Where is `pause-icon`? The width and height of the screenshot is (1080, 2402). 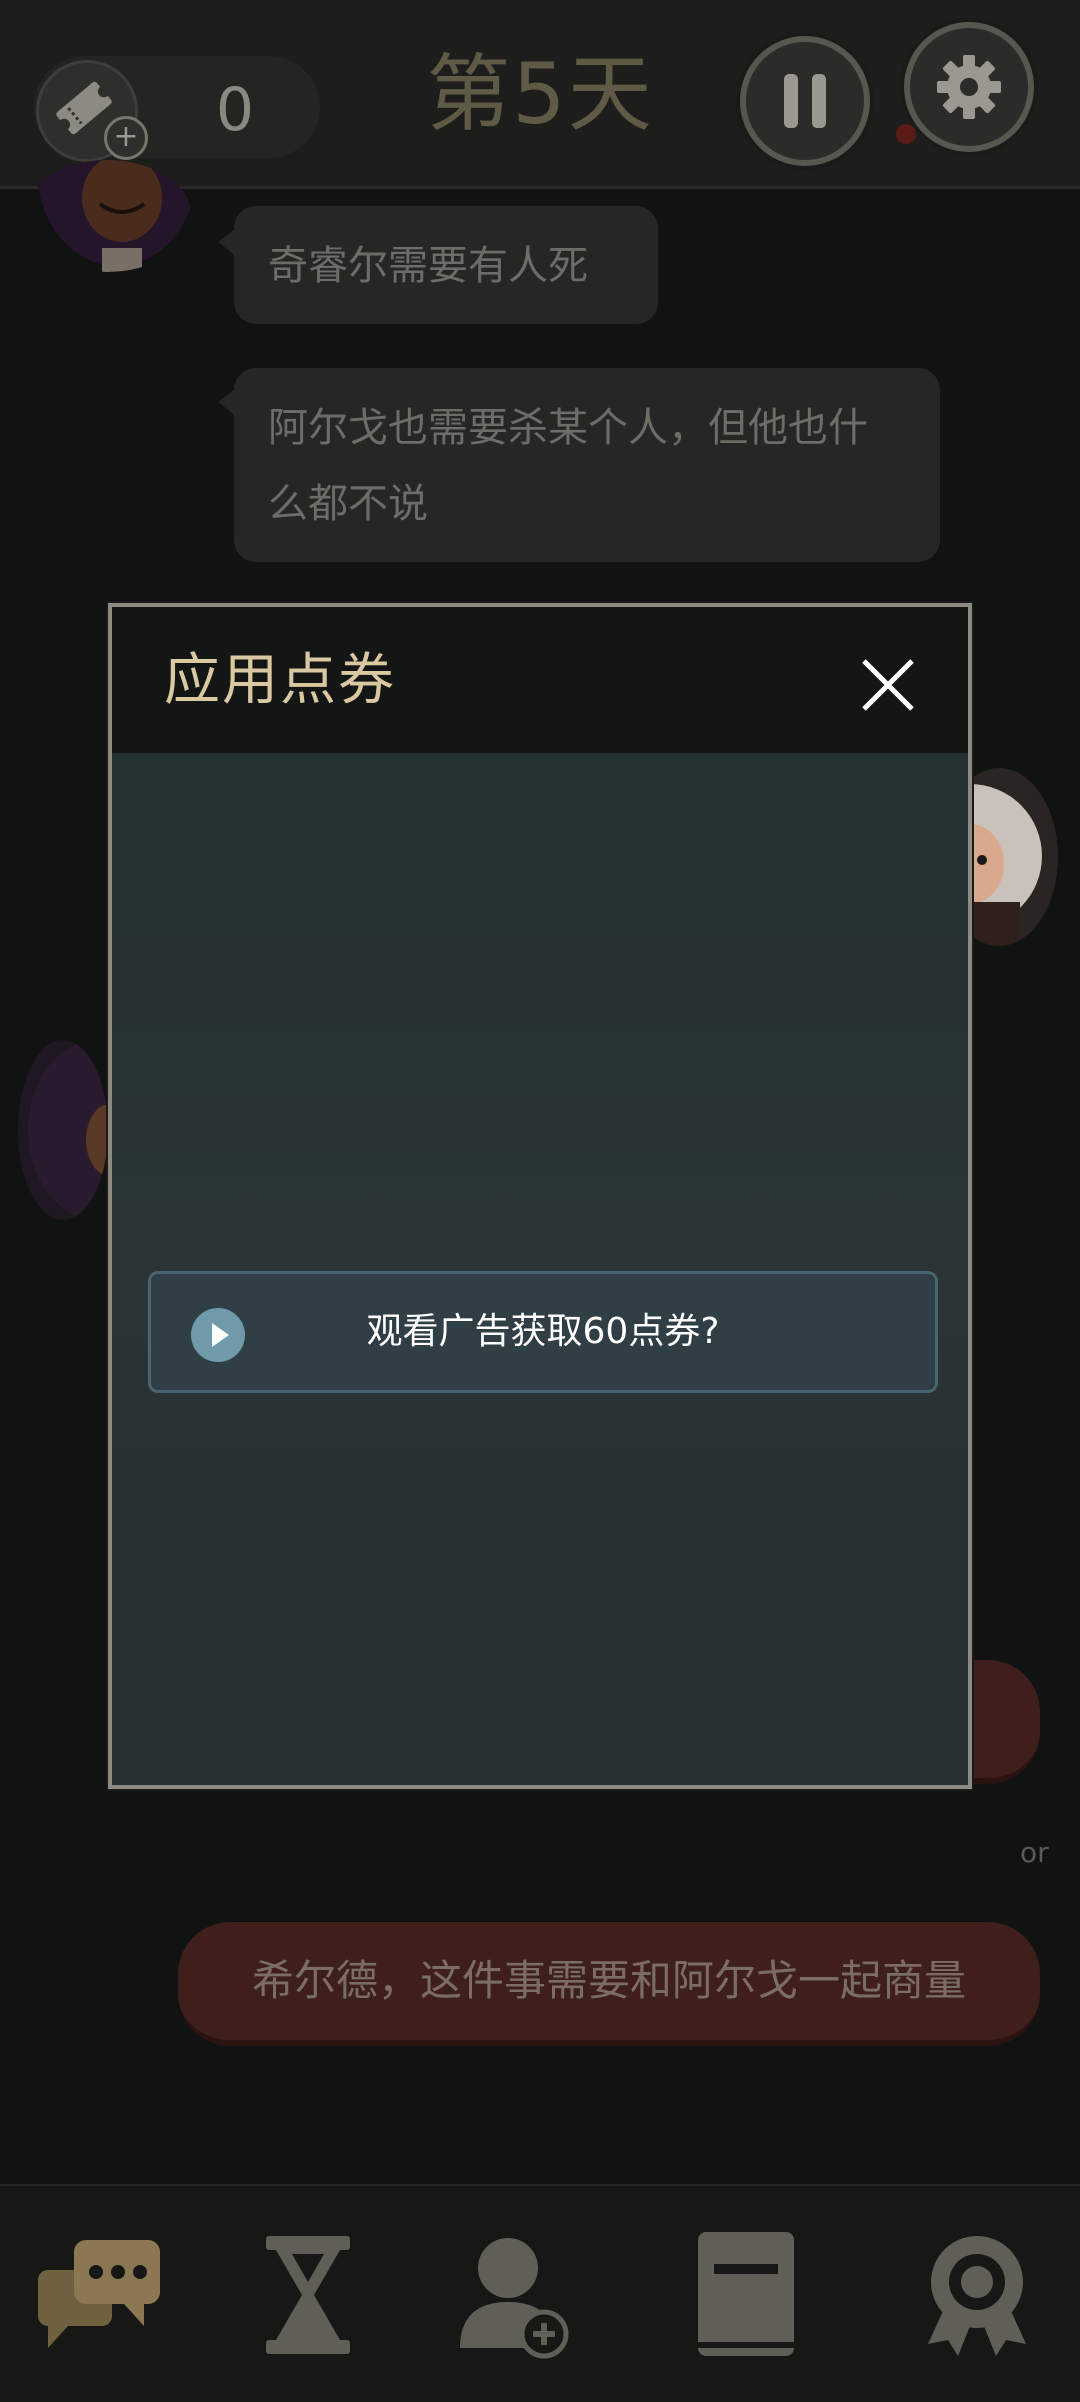
pause-icon is located at coordinates (805, 101).